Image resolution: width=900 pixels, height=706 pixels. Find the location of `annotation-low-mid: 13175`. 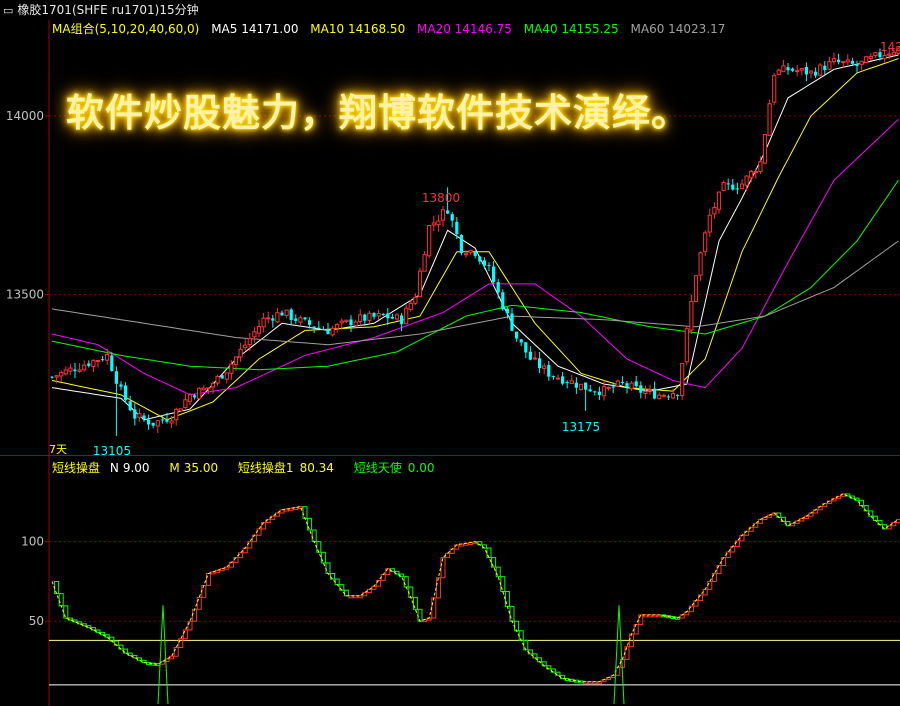

annotation-low-mid: 13175 is located at coordinates (581, 427).